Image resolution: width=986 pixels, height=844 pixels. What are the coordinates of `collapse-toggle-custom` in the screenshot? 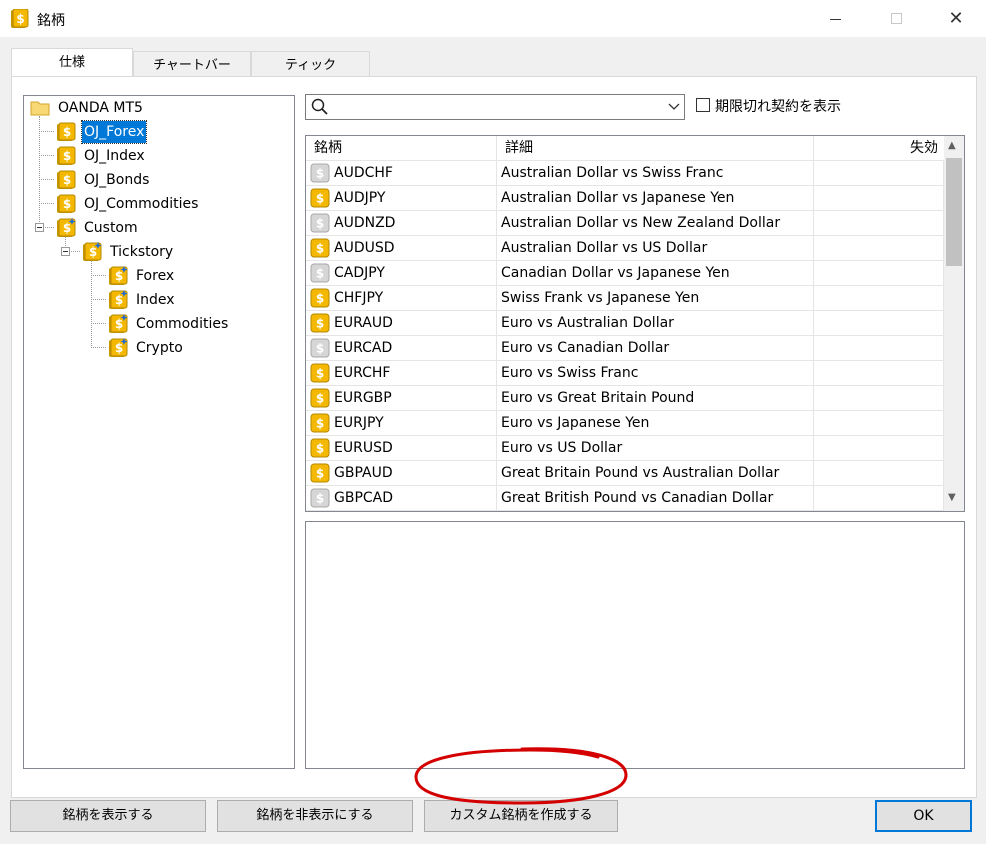 It's located at (39, 227).